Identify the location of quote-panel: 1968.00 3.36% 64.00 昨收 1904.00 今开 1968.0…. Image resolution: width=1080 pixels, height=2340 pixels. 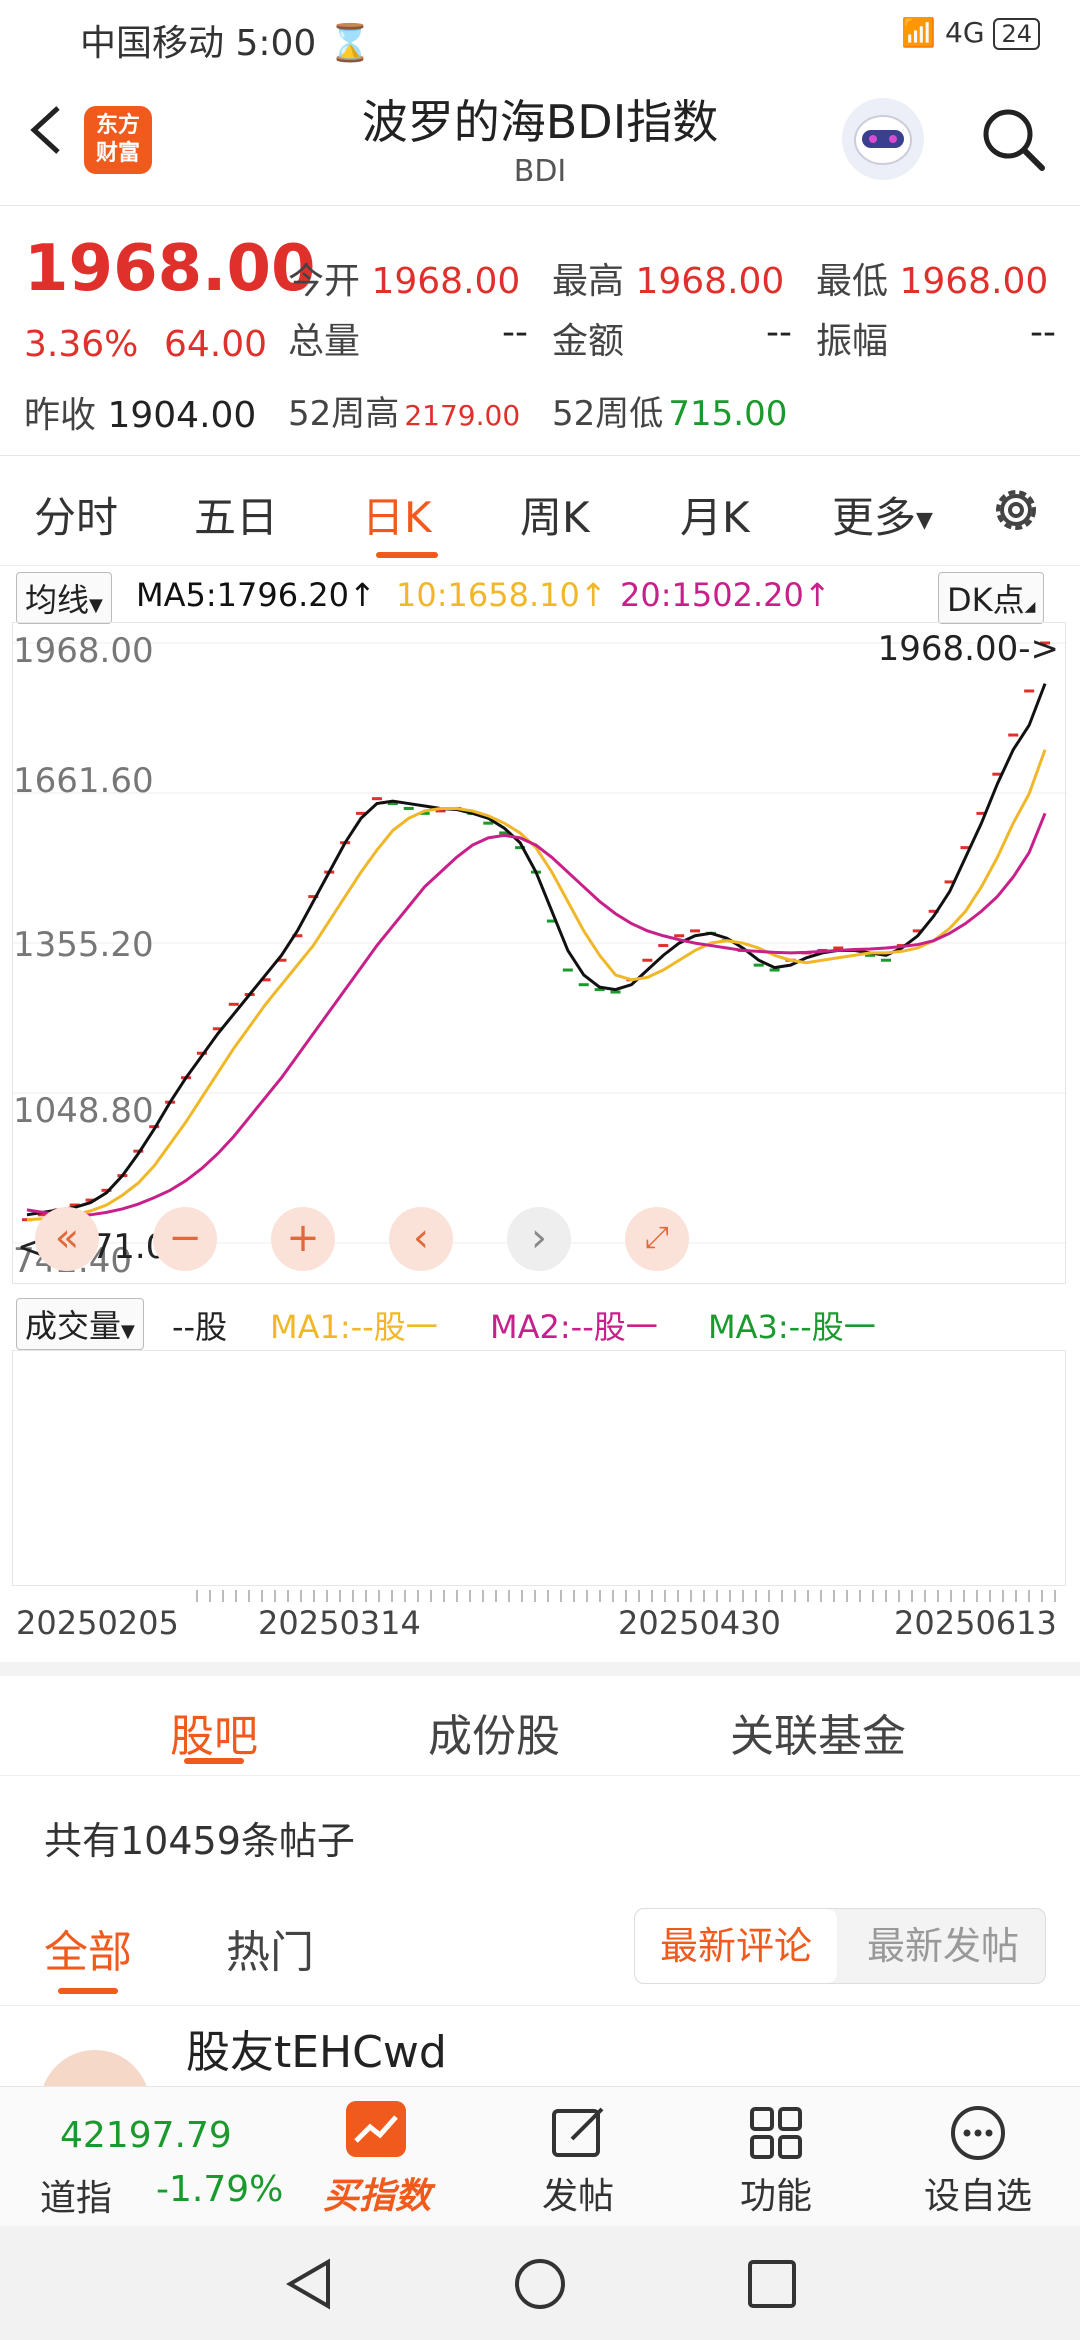
(540, 331).